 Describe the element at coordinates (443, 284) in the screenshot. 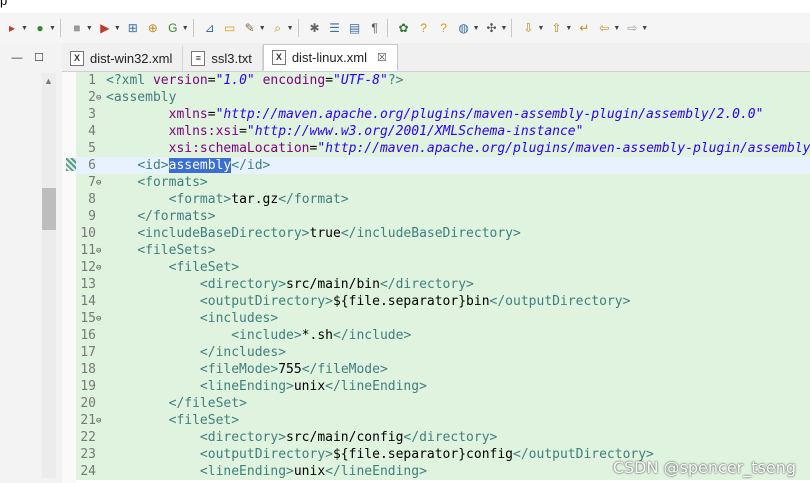

I see `code-line: 13 <directory>src/main/bin</directory>` at that location.